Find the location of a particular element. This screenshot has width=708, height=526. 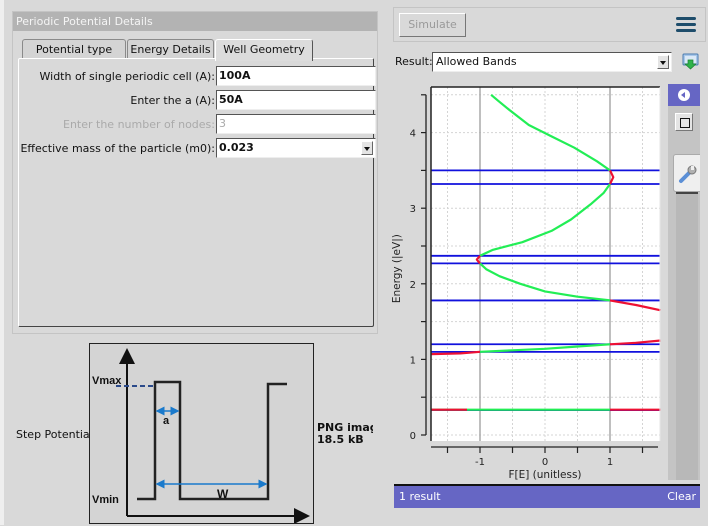

chevron-left-circle-icon is located at coordinates (684, 95).